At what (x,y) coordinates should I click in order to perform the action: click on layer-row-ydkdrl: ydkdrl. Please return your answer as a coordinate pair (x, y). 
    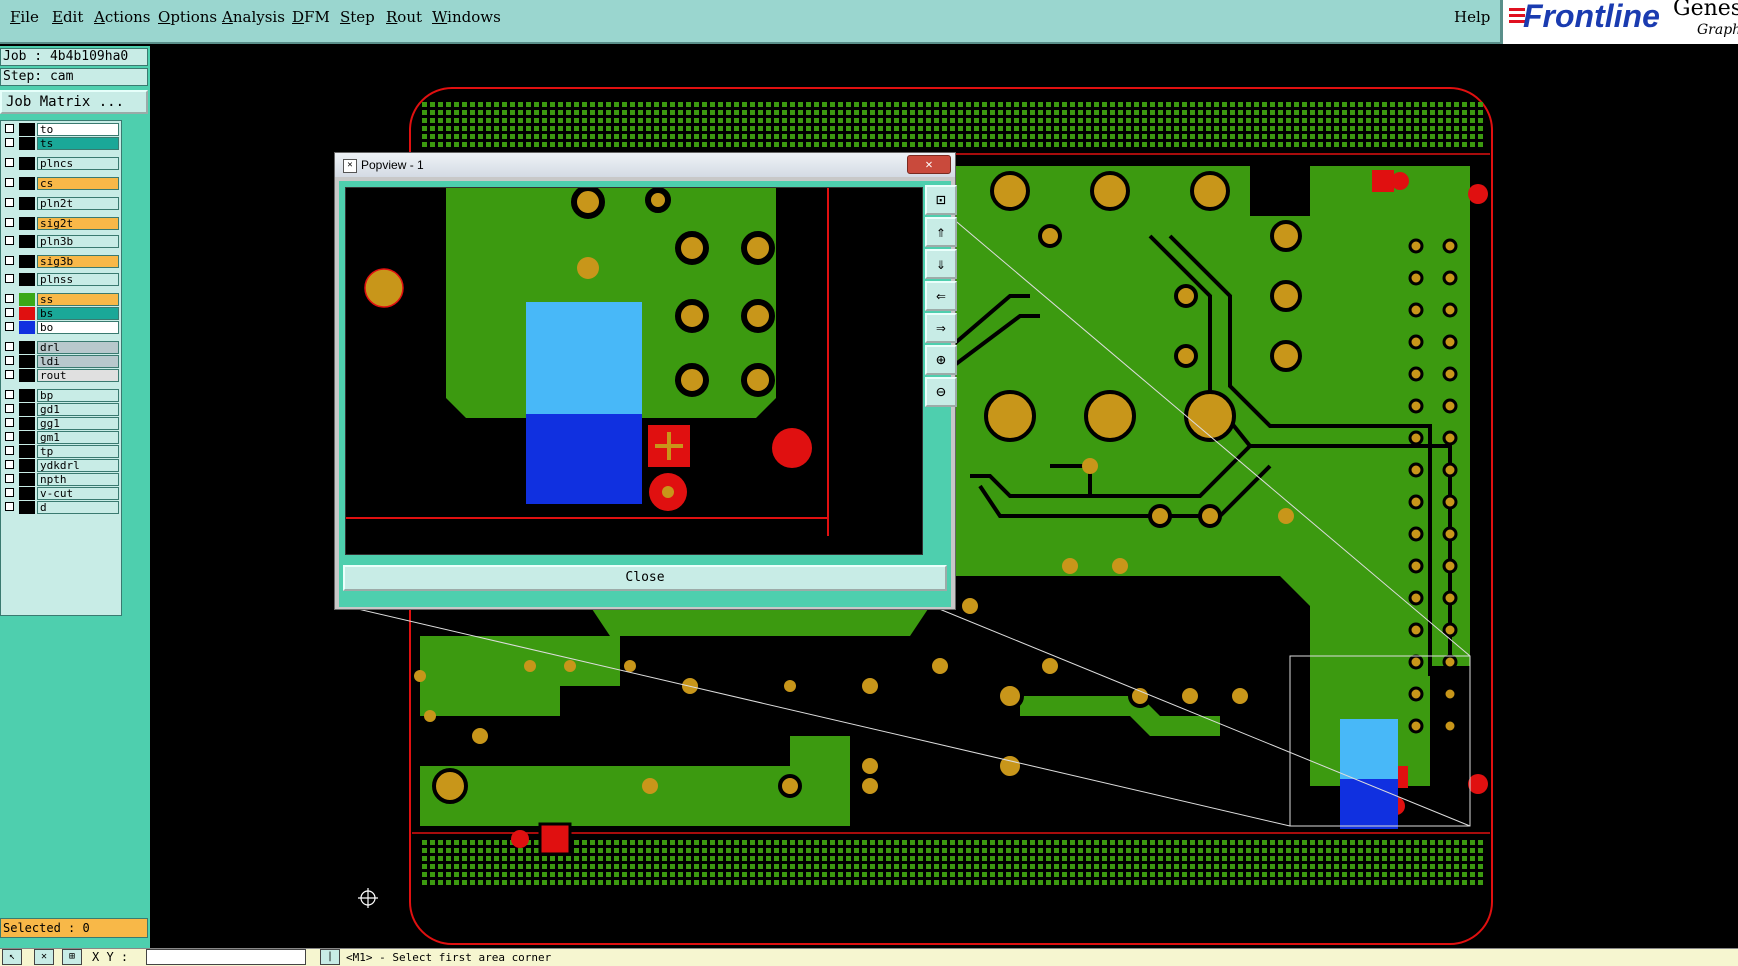
    Looking at the image, I should click on (61, 465).